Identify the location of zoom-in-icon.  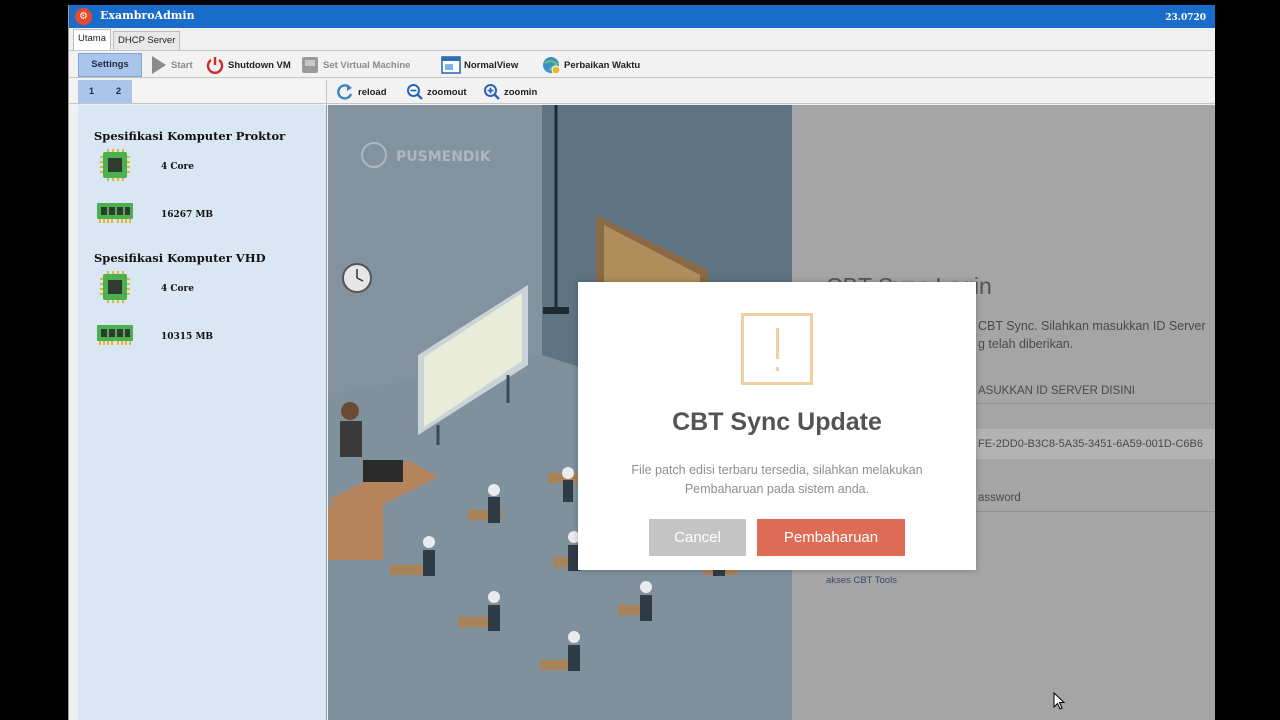
(492, 92).